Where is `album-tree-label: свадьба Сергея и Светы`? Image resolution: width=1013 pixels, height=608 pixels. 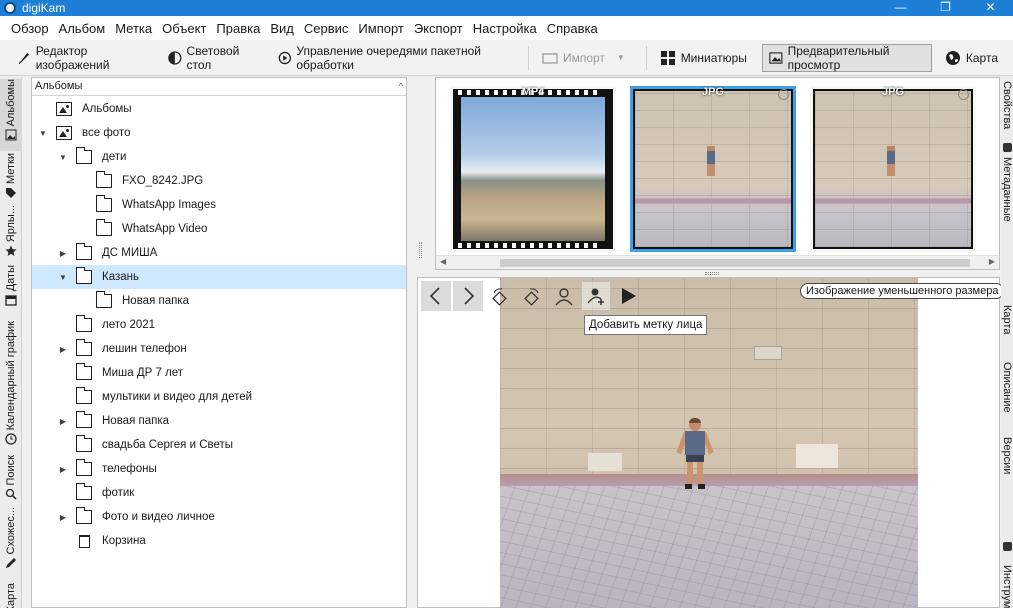 album-tree-label: свадьба Сергея и Светы is located at coordinates (168, 445).